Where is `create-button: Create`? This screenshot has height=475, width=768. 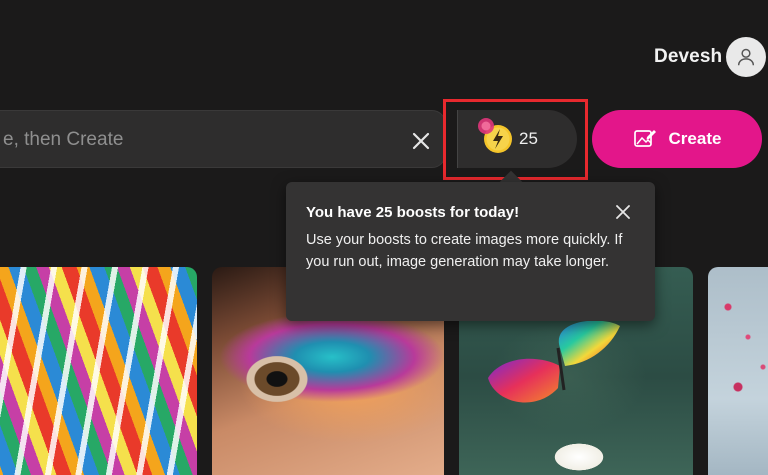
create-button: Create is located at coordinates (677, 139).